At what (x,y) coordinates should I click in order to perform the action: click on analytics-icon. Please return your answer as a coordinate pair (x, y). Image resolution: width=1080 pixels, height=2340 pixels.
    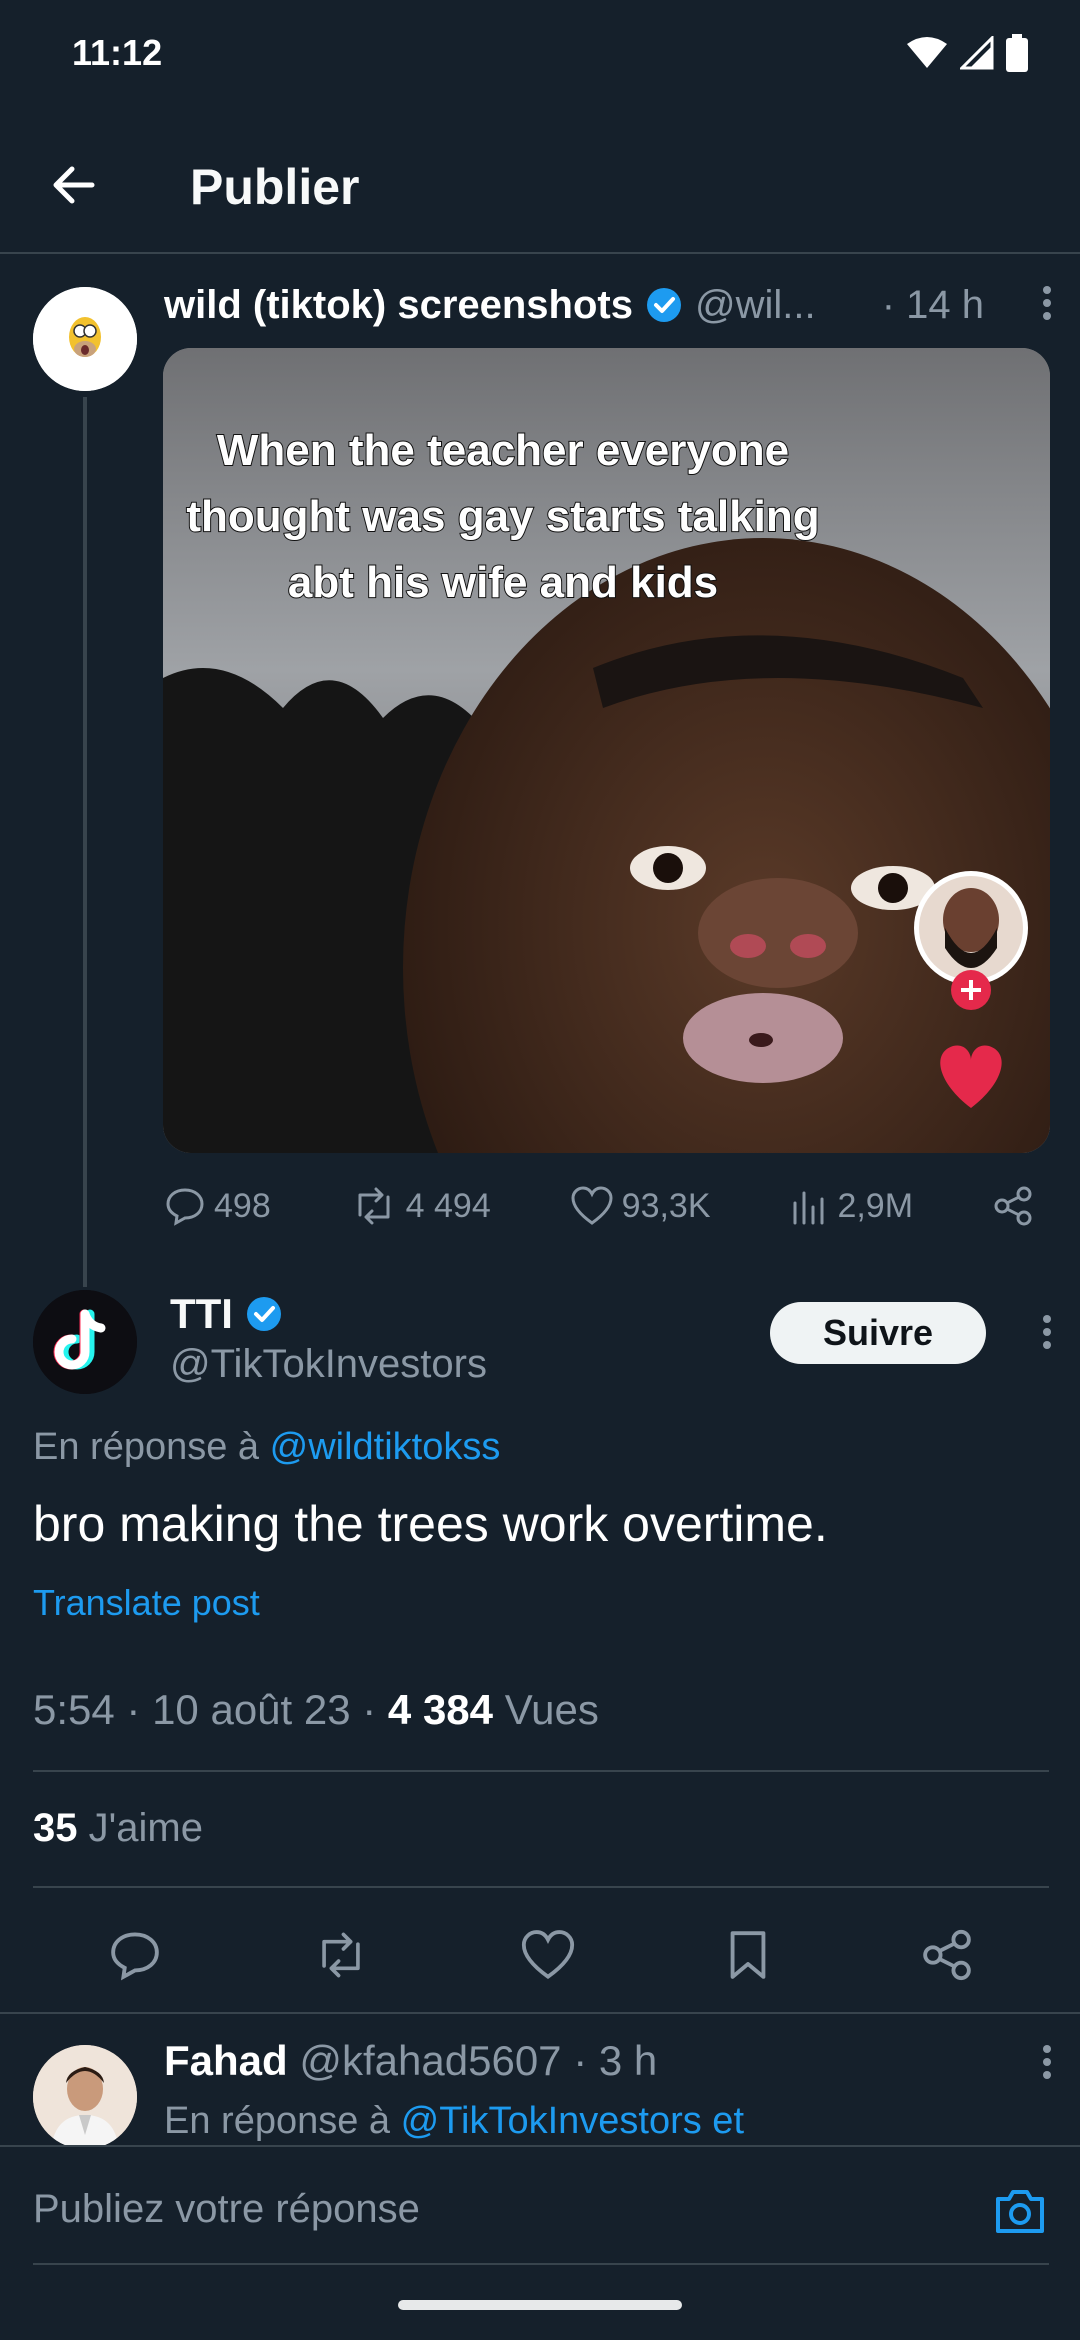
    Looking at the image, I should click on (809, 1206).